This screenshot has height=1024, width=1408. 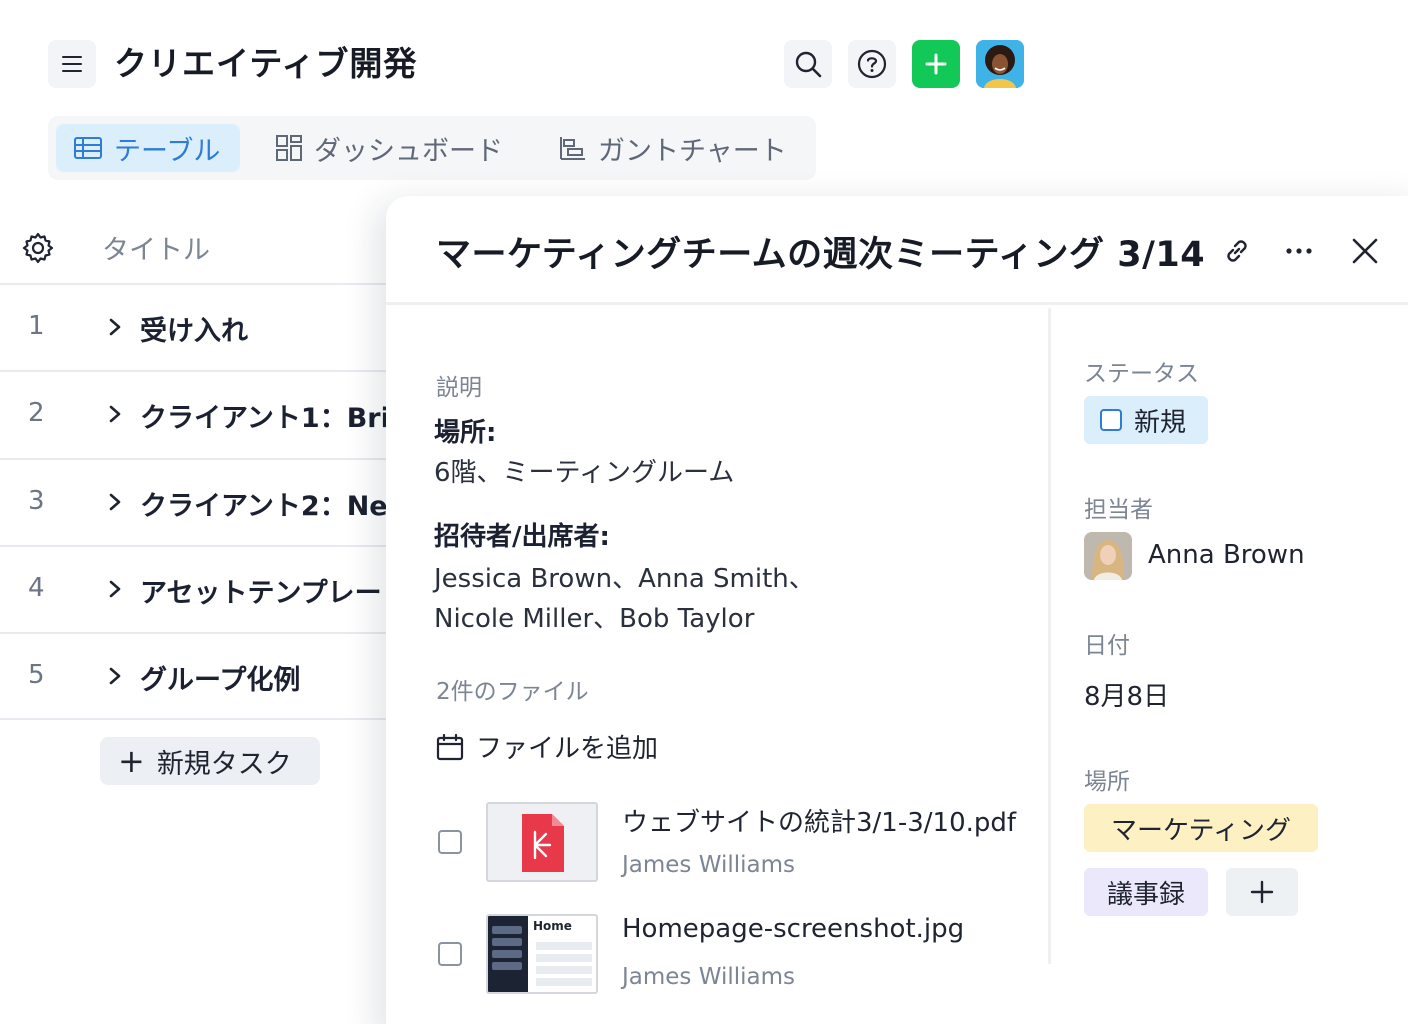 What do you see at coordinates (450, 747) in the screenshot?
I see `calendar-icon` at bounding box center [450, 747].